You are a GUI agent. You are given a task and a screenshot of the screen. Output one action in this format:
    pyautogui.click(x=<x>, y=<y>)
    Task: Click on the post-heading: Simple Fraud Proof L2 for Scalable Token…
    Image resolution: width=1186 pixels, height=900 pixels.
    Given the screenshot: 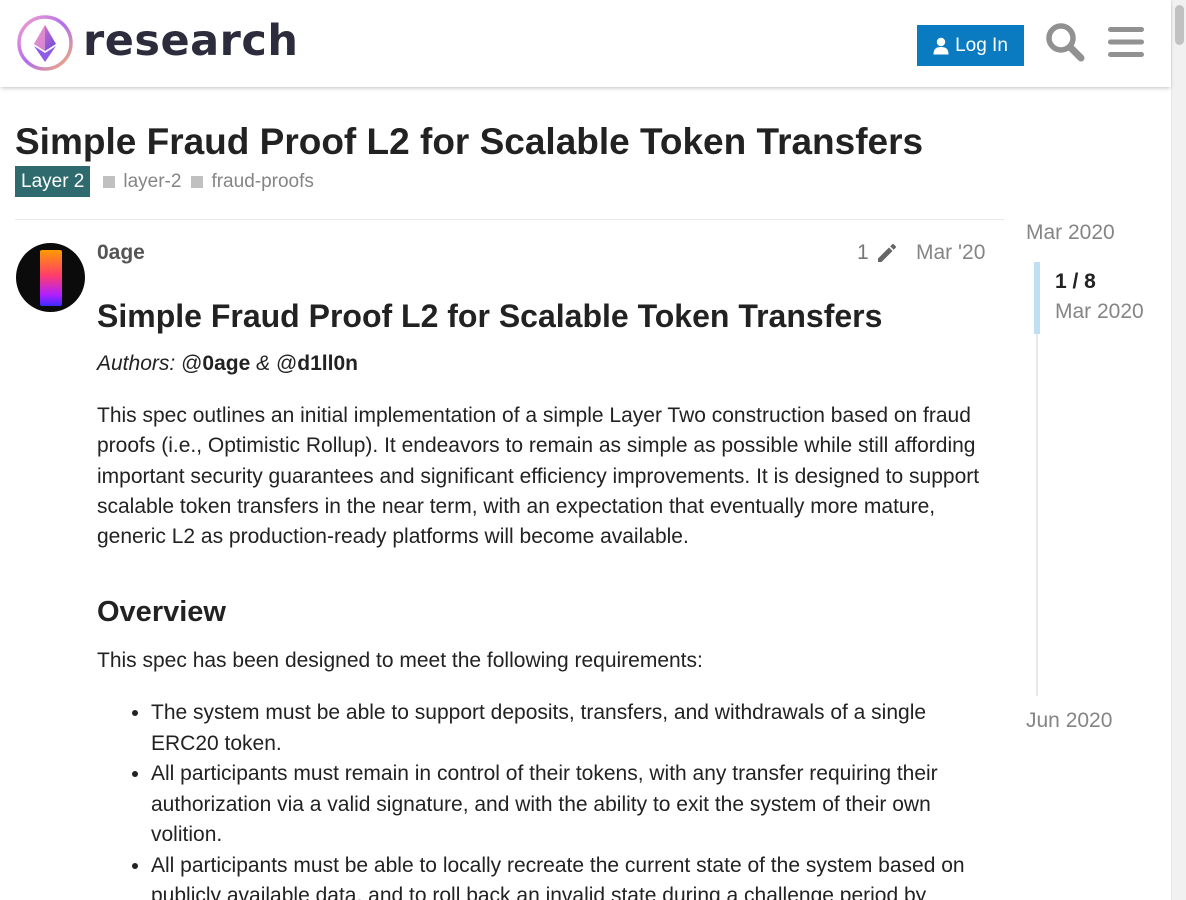 What is the action you would take?
    pyautogui.click(x=490, y=316)
    